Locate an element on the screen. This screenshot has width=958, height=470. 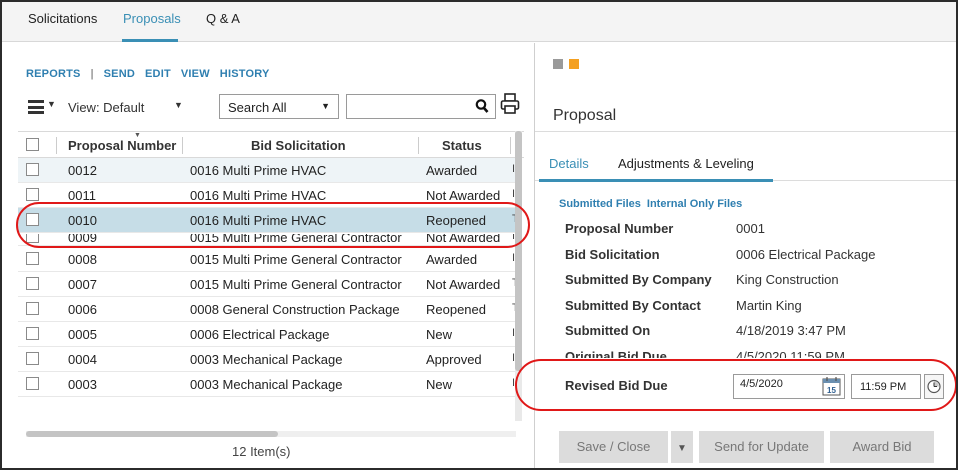
active-tab-indicator is located at coordinates (150, 40).